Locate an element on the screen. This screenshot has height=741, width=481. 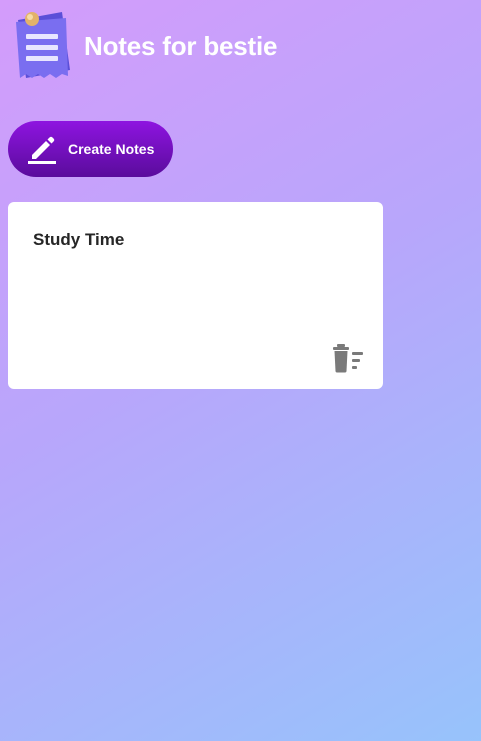
delete-note-icon is located at coordinates (348, 358).